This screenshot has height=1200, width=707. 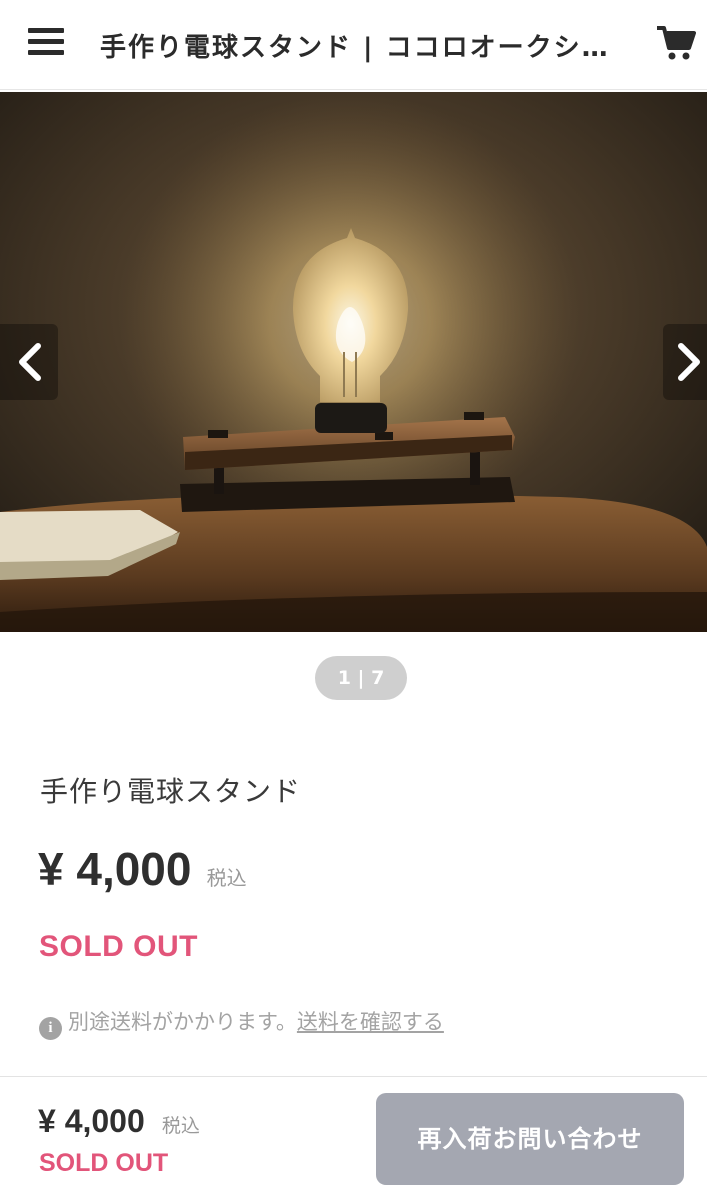 I want to click on bottom-sold-out-status: SOLD OUT, so click(x=104, y=1163).